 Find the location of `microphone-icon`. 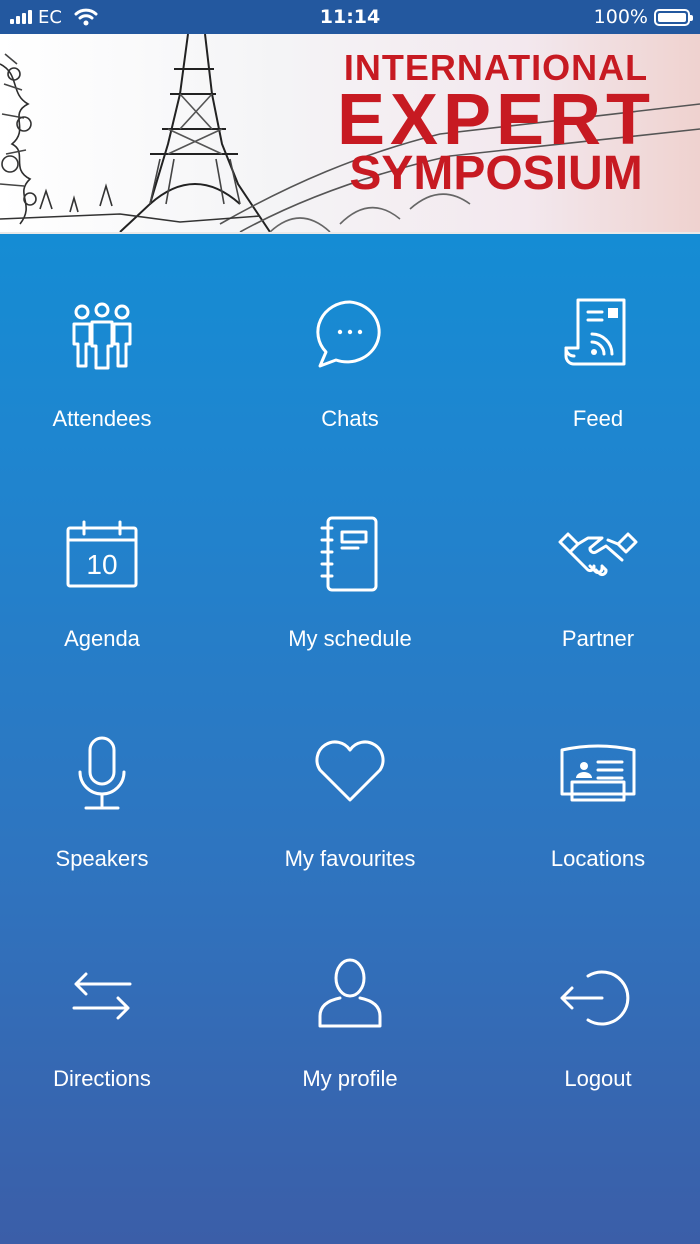

microphone-icon is located at coordinates (102, 774).